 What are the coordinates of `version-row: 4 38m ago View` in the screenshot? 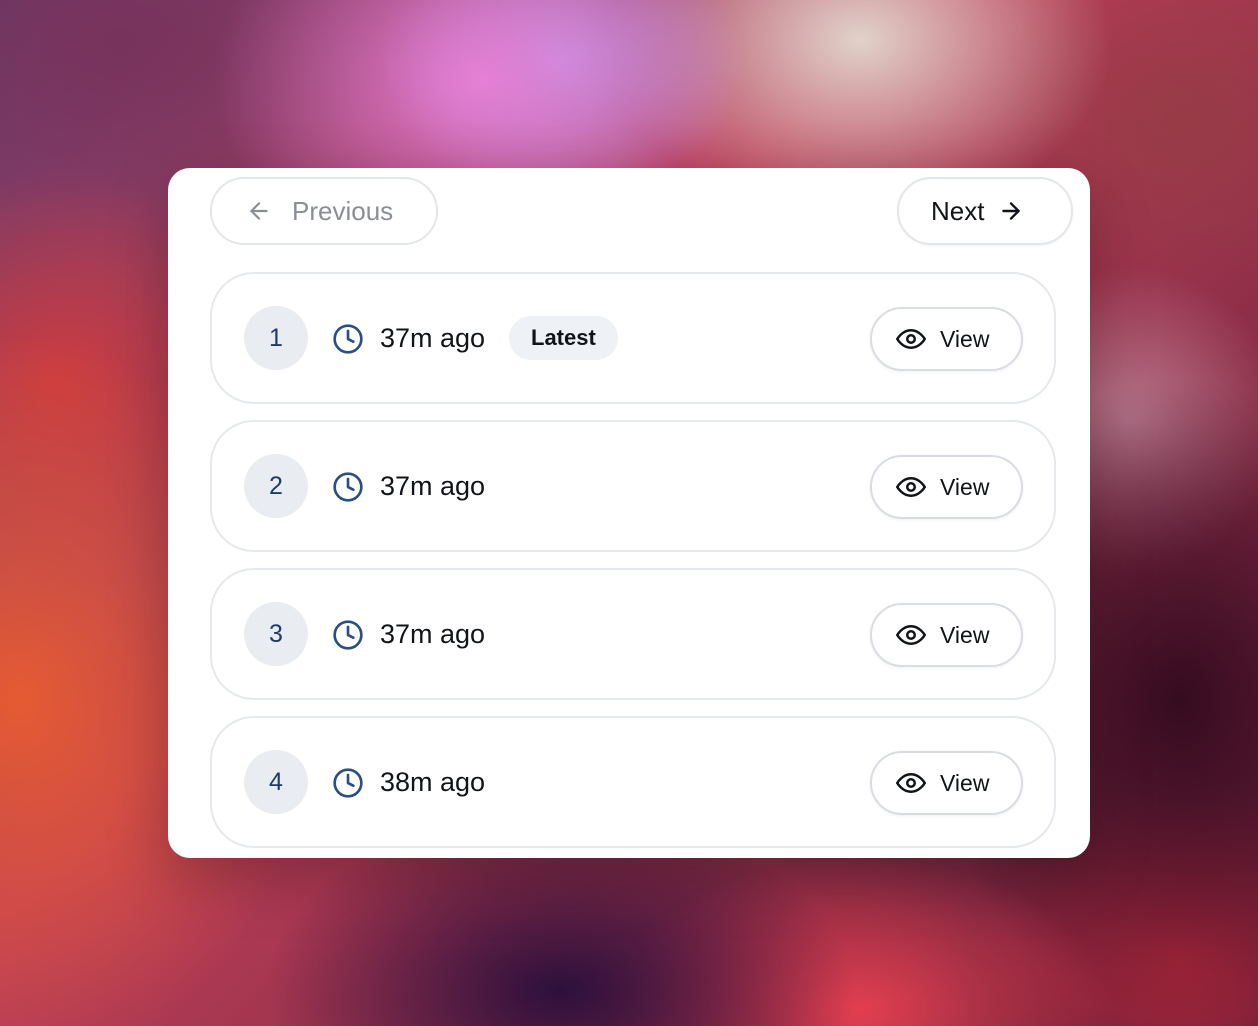 It's located at (633, 782).